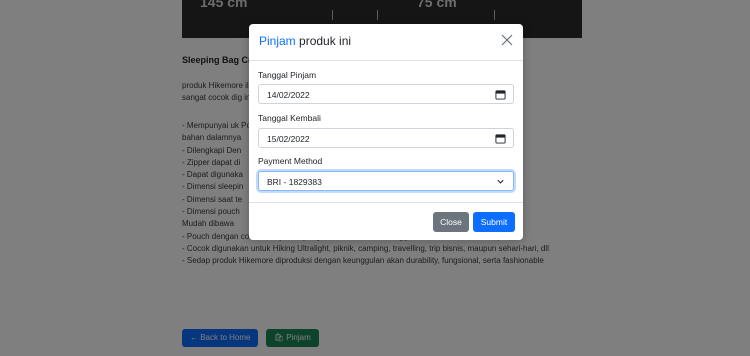 Image resolution: width=750 pixels, height=356 pixels. Describe the element at coordinates (294, 182) in the screenshot. I see `payment-method-value: BRI - 1829383` at that location.